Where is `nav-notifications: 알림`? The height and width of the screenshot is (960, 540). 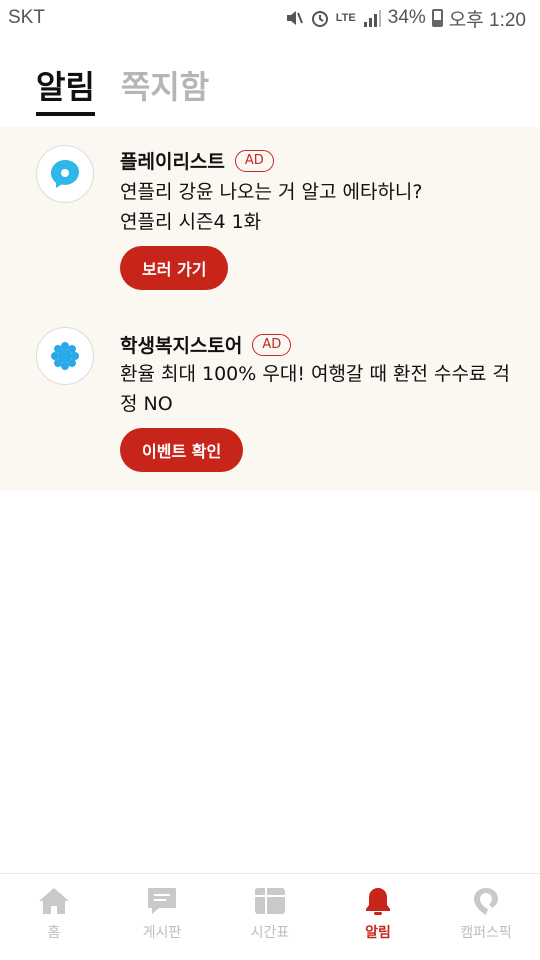
nav-notifications: 알림 is located at coordinates (378, 914).